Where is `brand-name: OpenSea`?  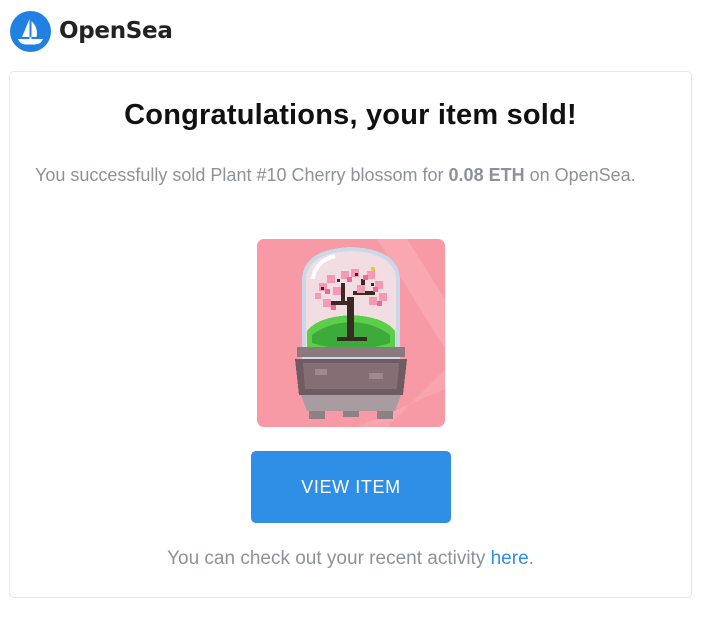
brand-name: OpenSea is located at coordinates (116, 31).